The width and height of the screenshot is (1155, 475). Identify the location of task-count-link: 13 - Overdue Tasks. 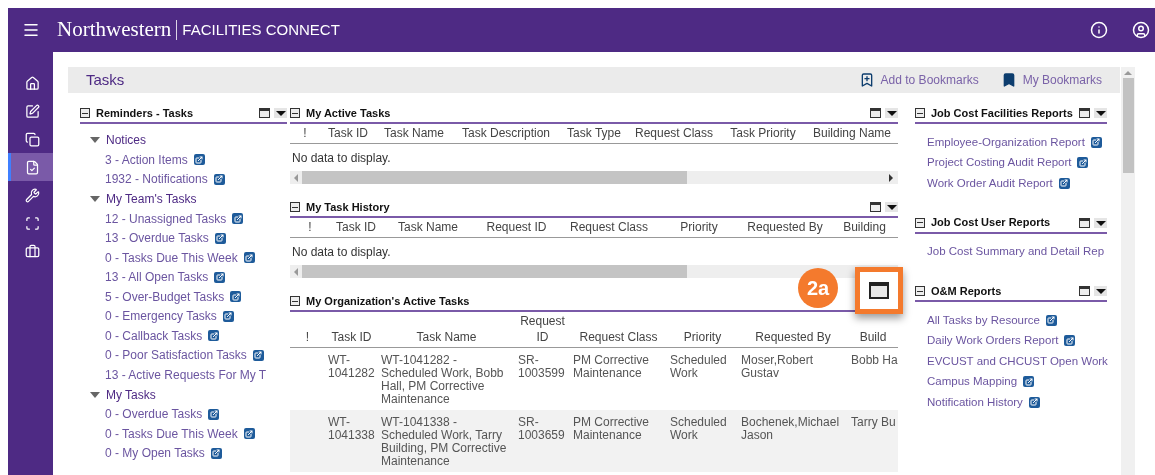
(157, 238).